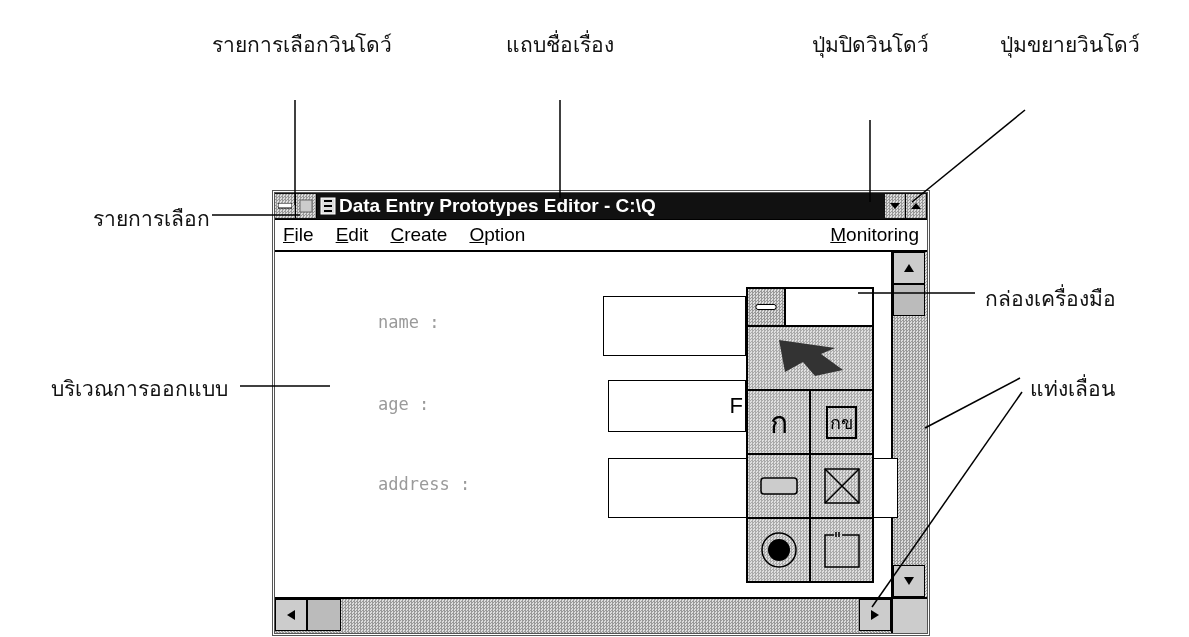 Image resolution: width=1189 pixels, height=637 pixels. I want to click on menu-item: File, so click(298, 235).